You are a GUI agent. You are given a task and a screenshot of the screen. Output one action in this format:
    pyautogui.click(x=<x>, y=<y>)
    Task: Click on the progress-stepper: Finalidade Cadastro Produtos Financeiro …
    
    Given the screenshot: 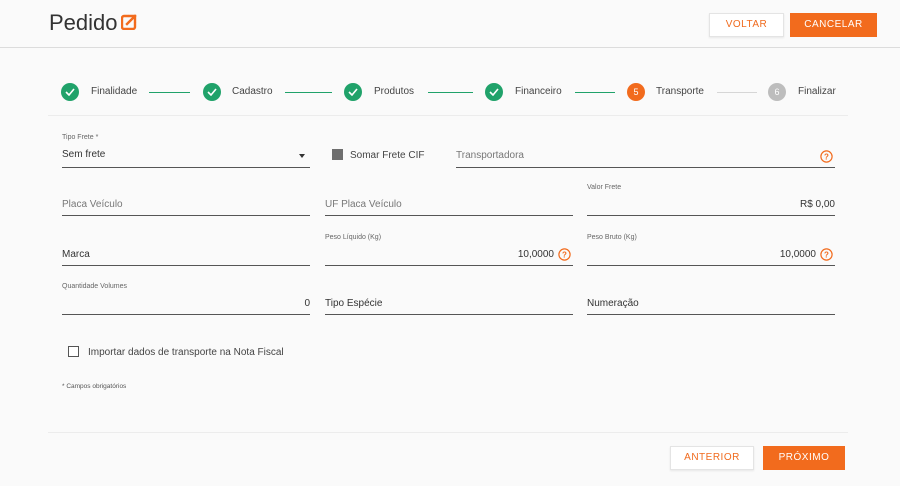 What is the action you would take?
    pyautogui.click(x=448, y=93)
    